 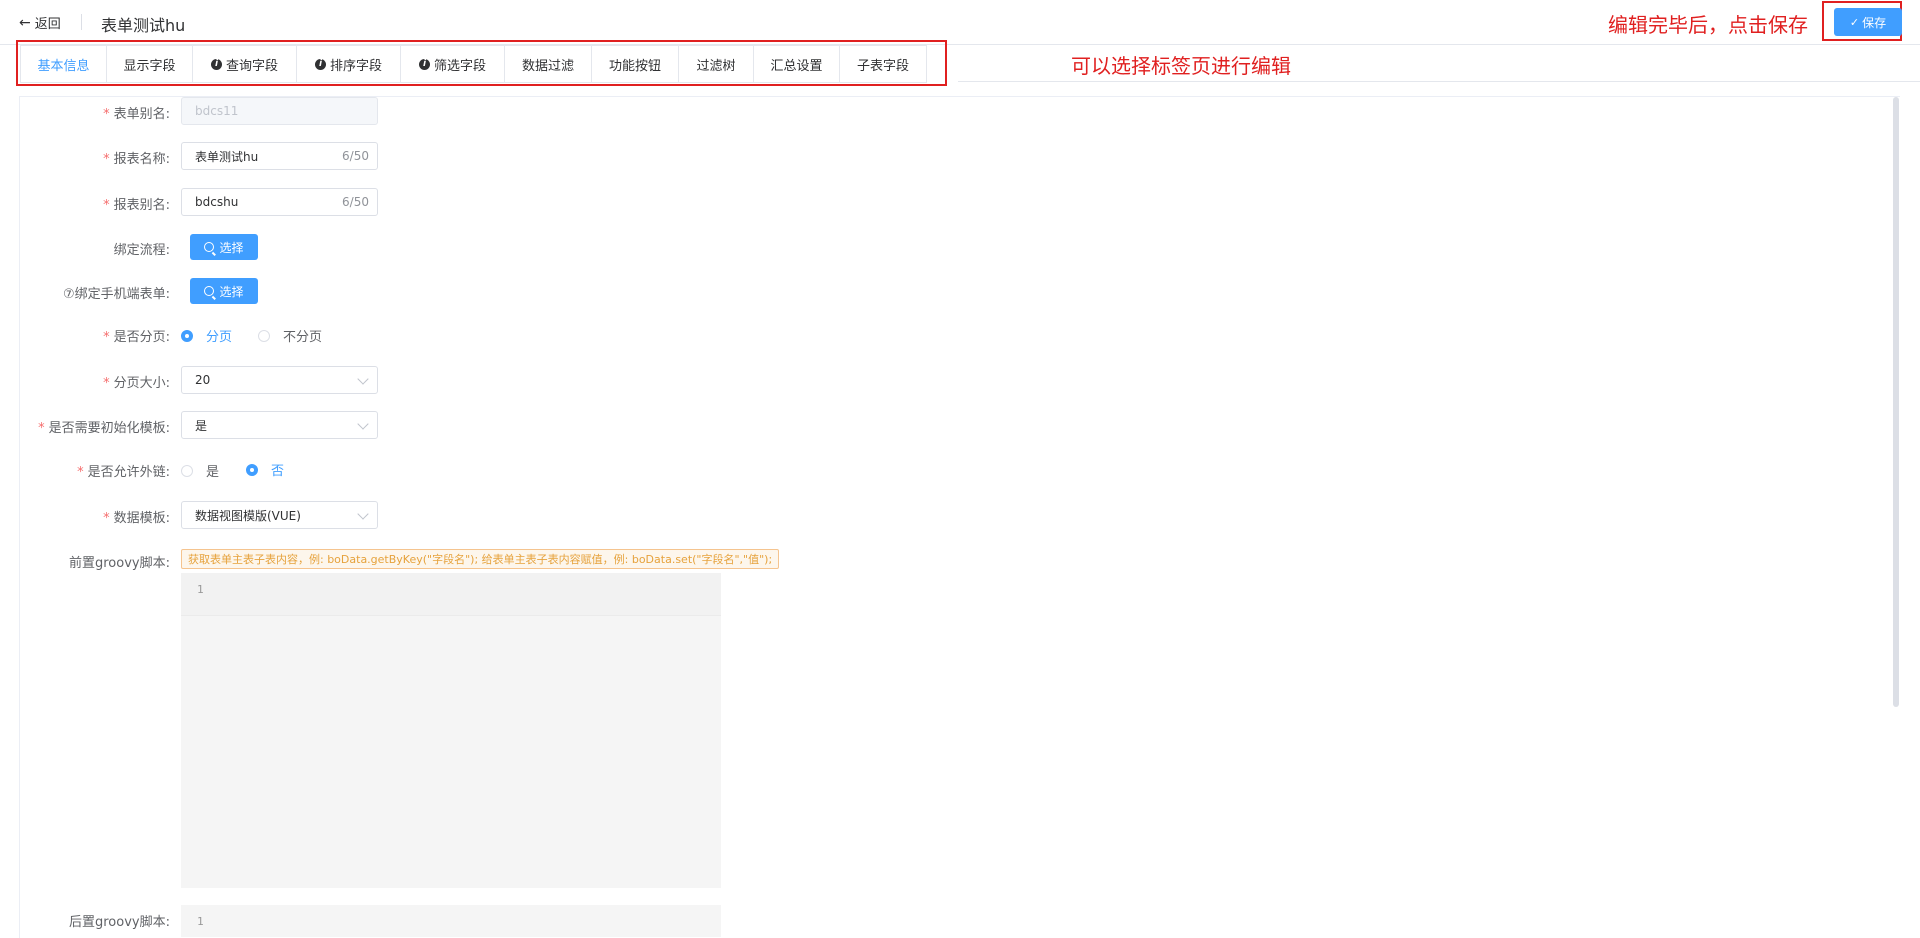 I want to click on external-radio-yes: 是, so click(x=200, y=470).